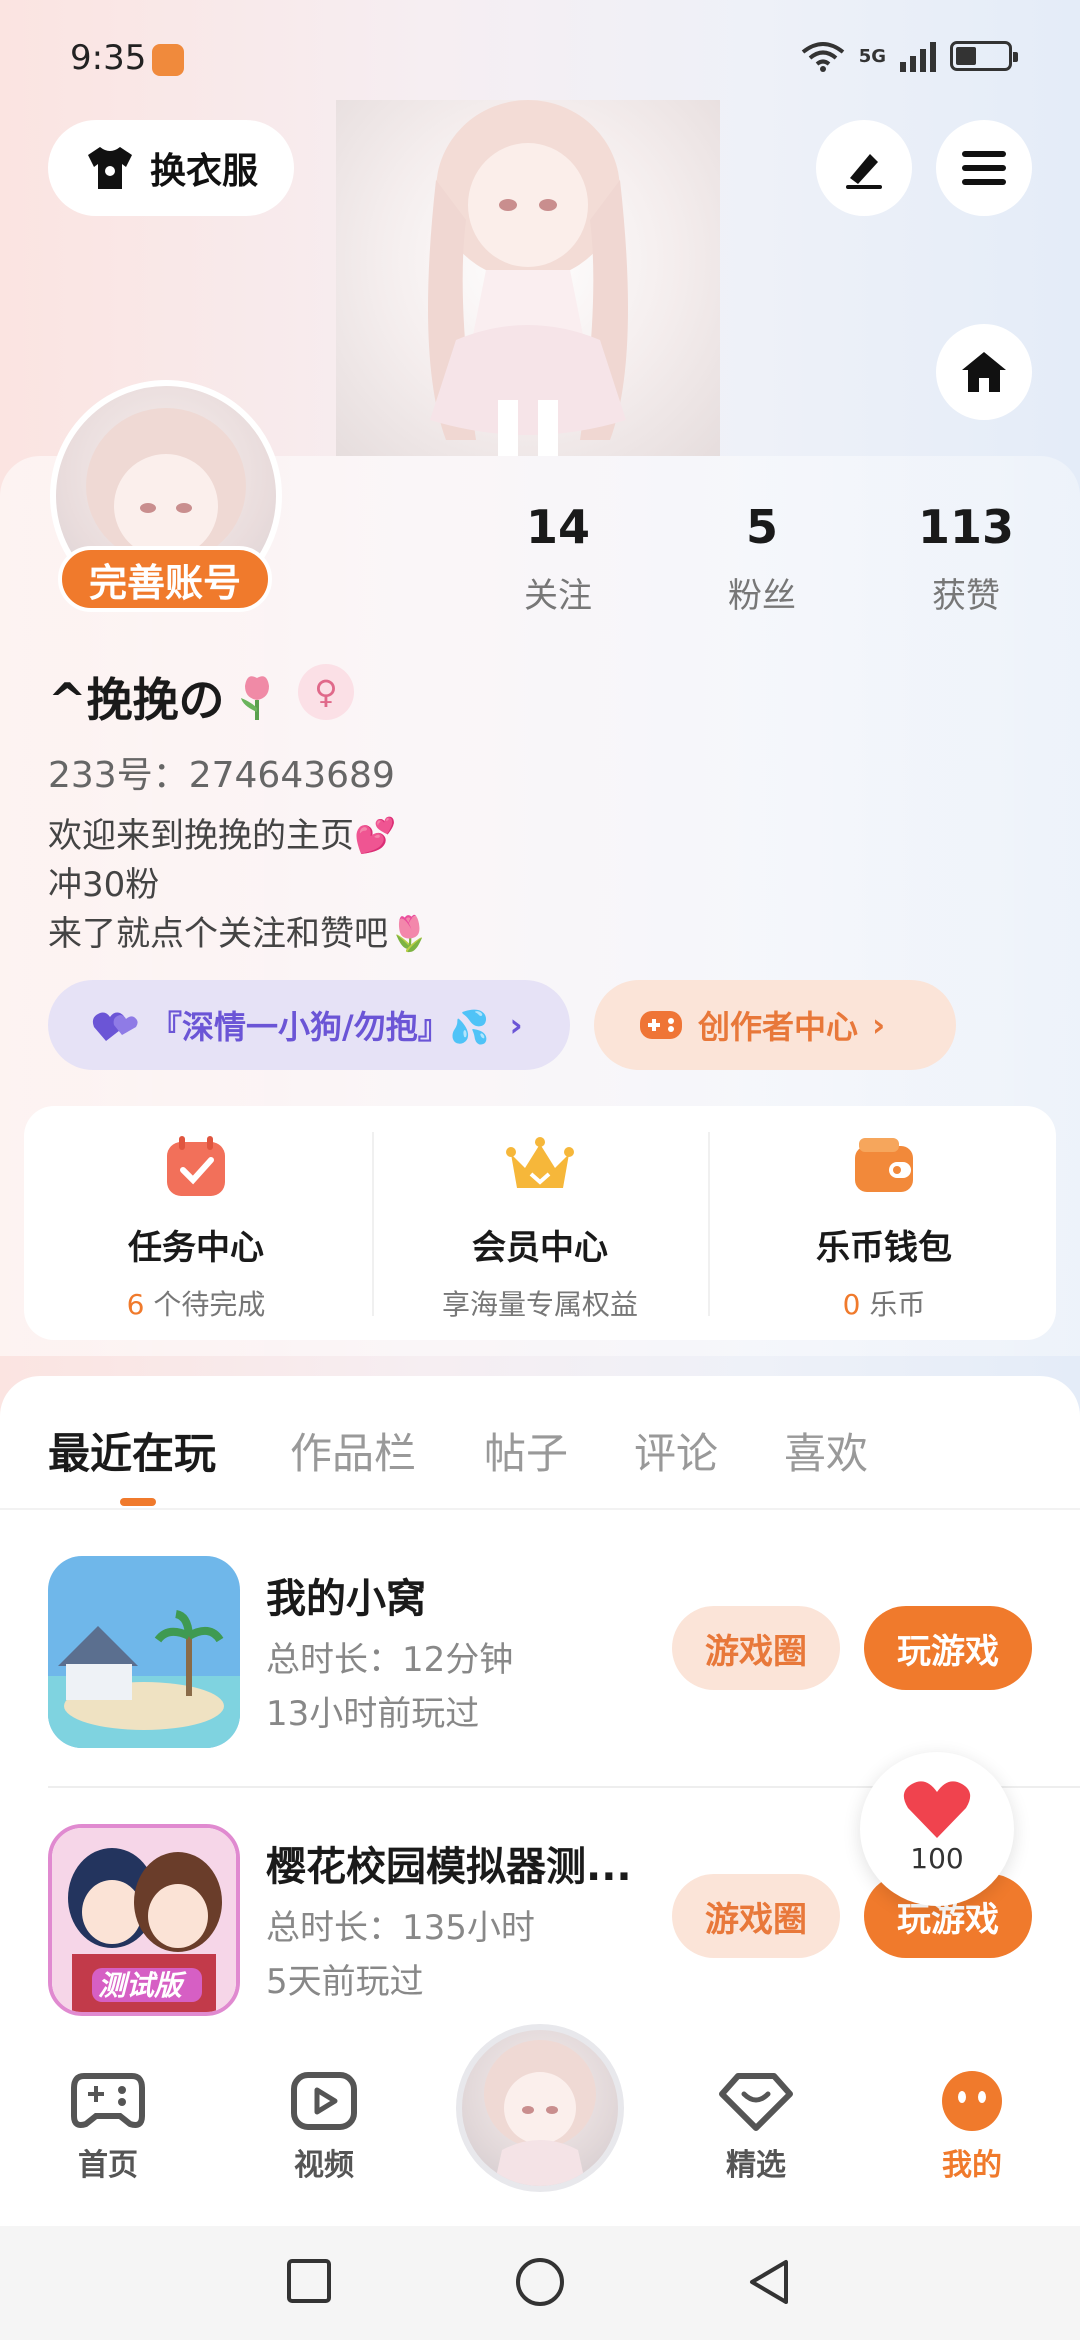 The image size is (1080, 2340). Describe the element at coordinates (822, 57) in the screenshot. I see `wifi-icon` at that location.